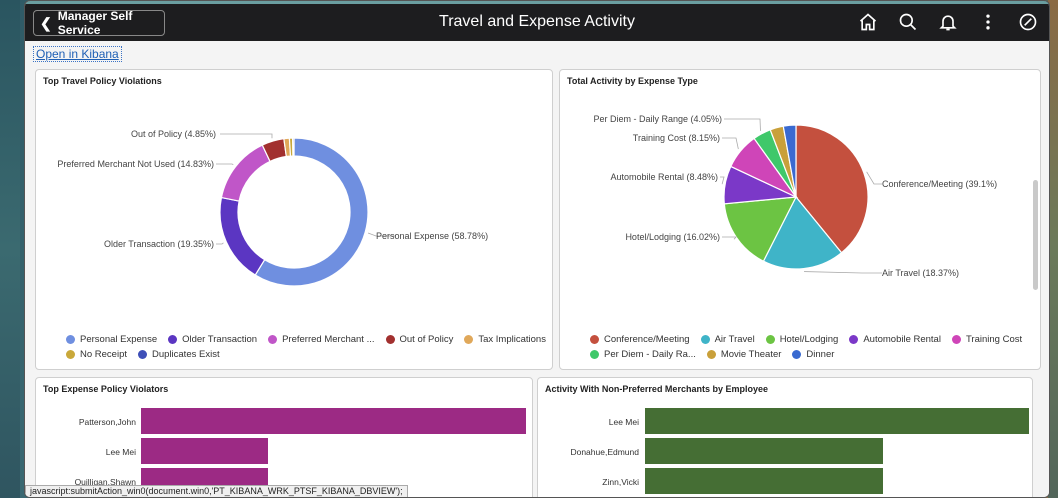 The image size is (1058, 498). What do you see at coordinates (939, 184) in the screenshot?
I see `pie-data-label: Conference/Meeting (39.1%)` at bounding box center [939, 184].